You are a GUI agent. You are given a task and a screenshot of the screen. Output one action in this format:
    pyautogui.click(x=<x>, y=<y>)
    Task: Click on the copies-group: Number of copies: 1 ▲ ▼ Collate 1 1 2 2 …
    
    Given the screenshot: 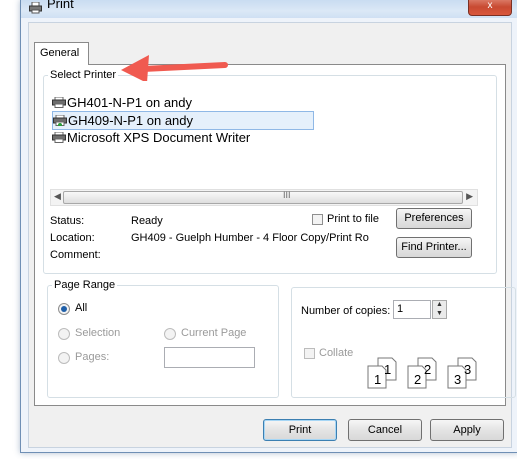 What is the action you would take?
    pyautogui.click(x=403, y=342)
    